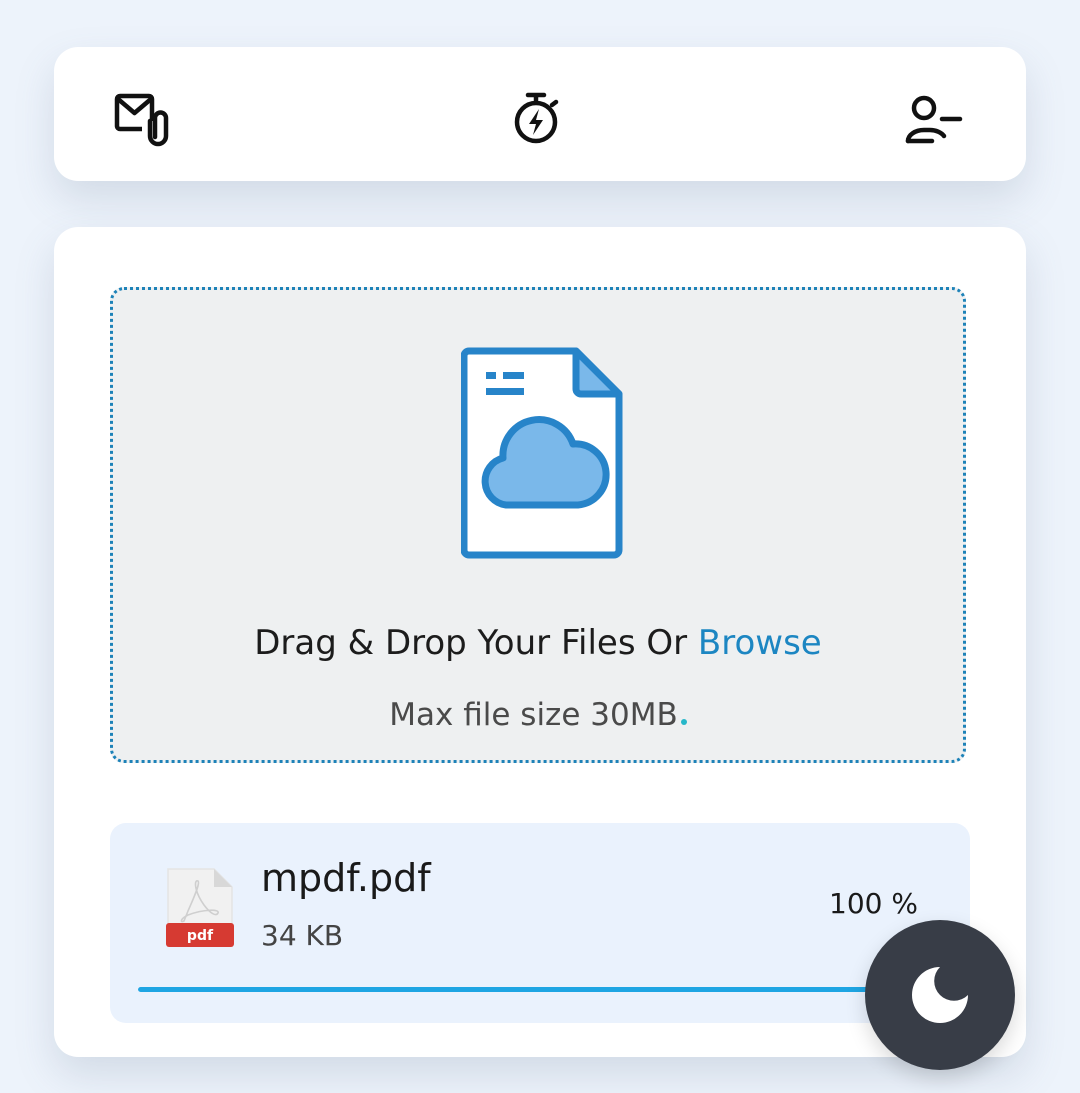  I want to click on max-size-note: Max file size 30MB, so click(538, 715).